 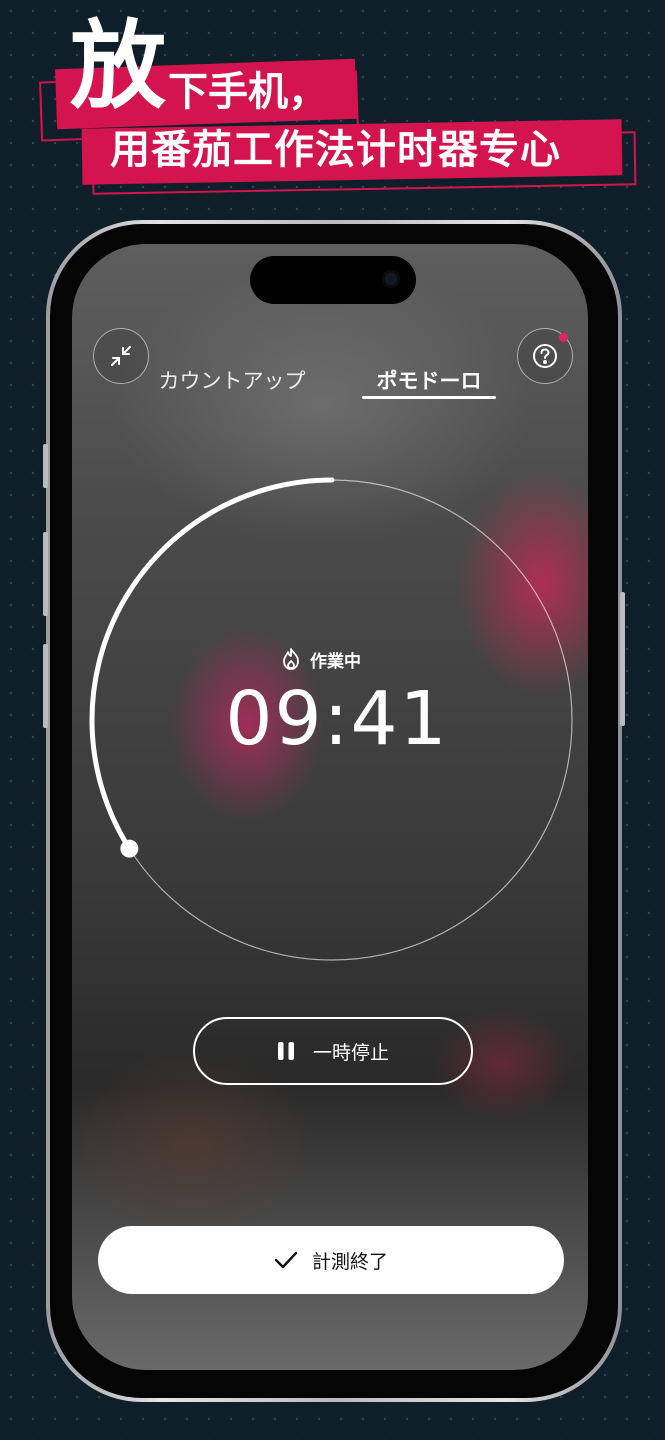 What do you see at coordinates (622, 659) in the screenshot?
I see `side-button-power` at bounding box center [622, 659].